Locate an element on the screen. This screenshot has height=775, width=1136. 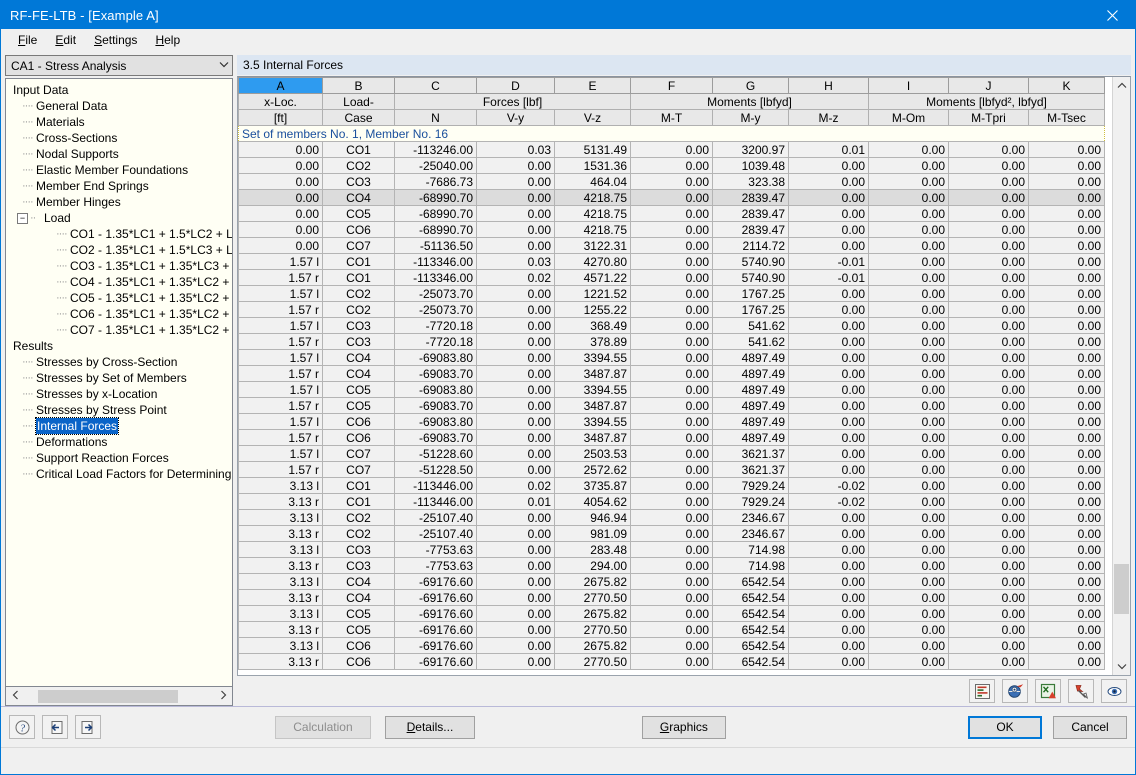
table-cell: 0.02 is located at coordinates (515, 277).